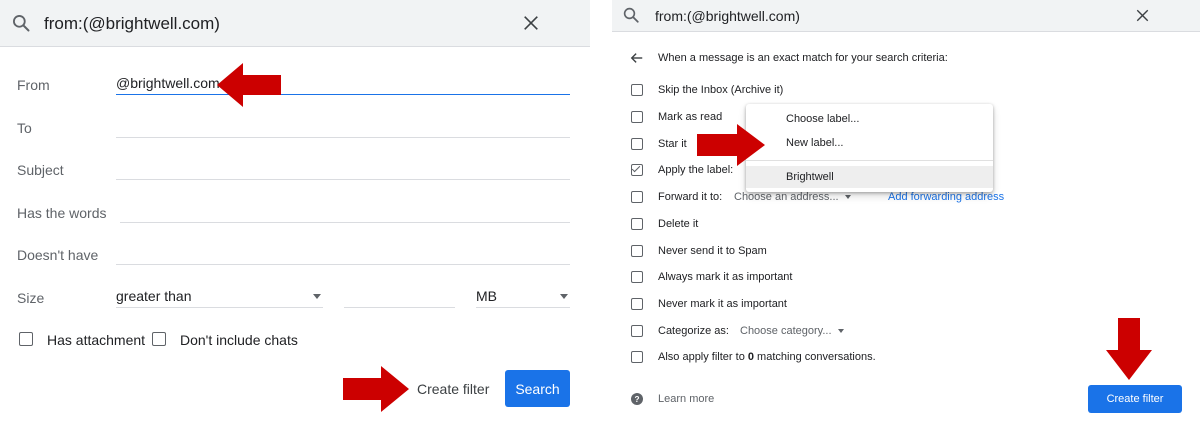 This screenshot has width=1200, height=426. Describe the element at coordinates (693, 331) in the screenshot. I see `categorize-label: Categorize as:` at that location.